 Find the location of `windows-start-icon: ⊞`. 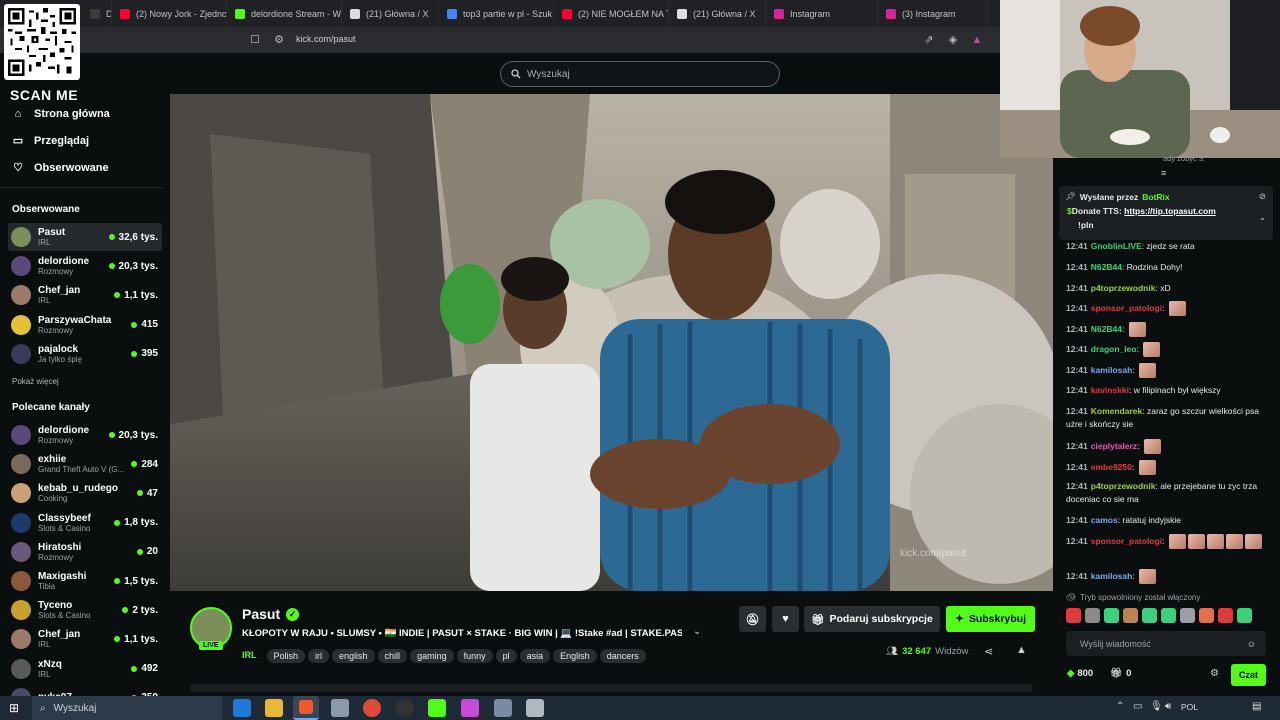

windows-start-icon: ⊞ is located at coordinates (14, 708).